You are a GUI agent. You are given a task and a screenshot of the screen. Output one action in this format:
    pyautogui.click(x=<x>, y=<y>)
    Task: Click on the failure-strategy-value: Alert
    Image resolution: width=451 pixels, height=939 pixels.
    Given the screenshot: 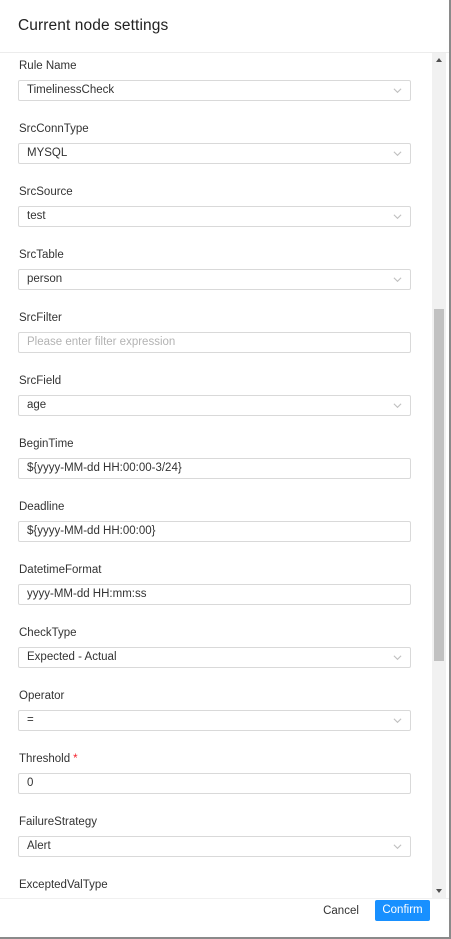 What is the action you would take?
    pyautogui.click(x=39, y=846)
    